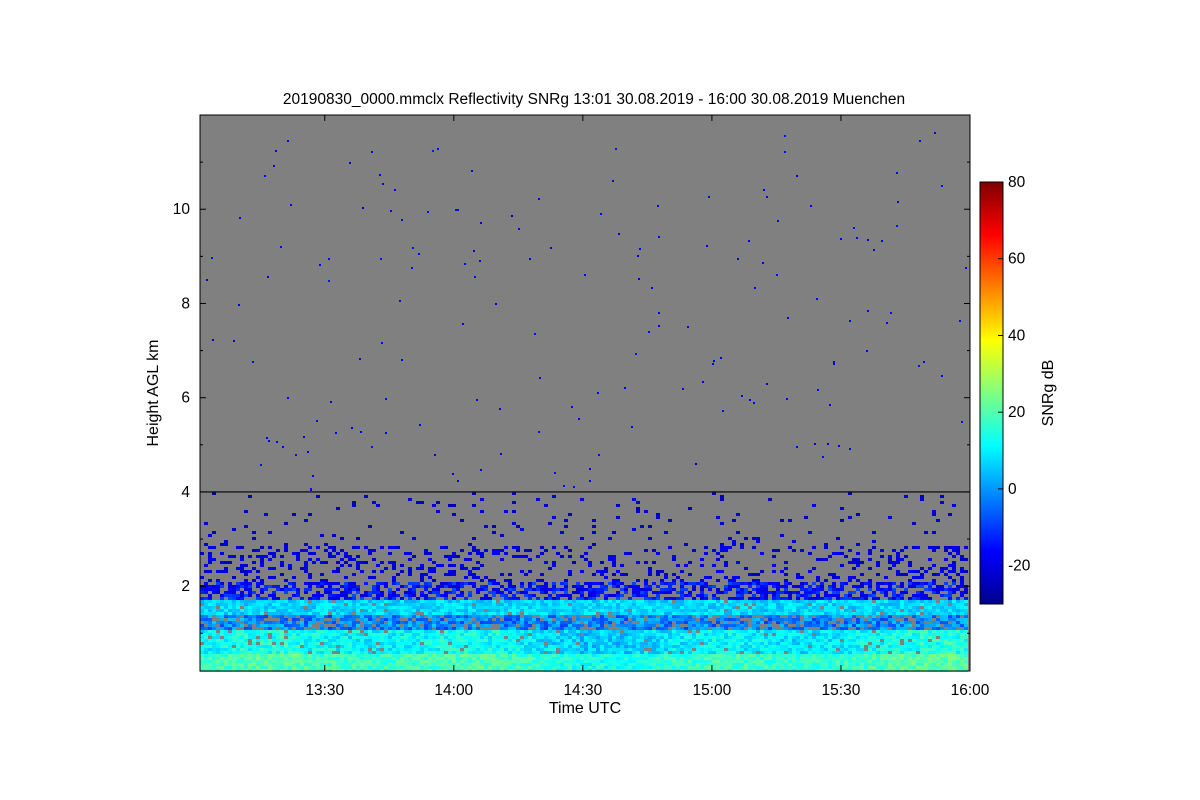 This screenshot has height=800, width=1200. What do you see at coordinates (1048, 393) in the screenshot?
I see `colorbar-label: SNRg dB` at bounding box center [1048, 393].